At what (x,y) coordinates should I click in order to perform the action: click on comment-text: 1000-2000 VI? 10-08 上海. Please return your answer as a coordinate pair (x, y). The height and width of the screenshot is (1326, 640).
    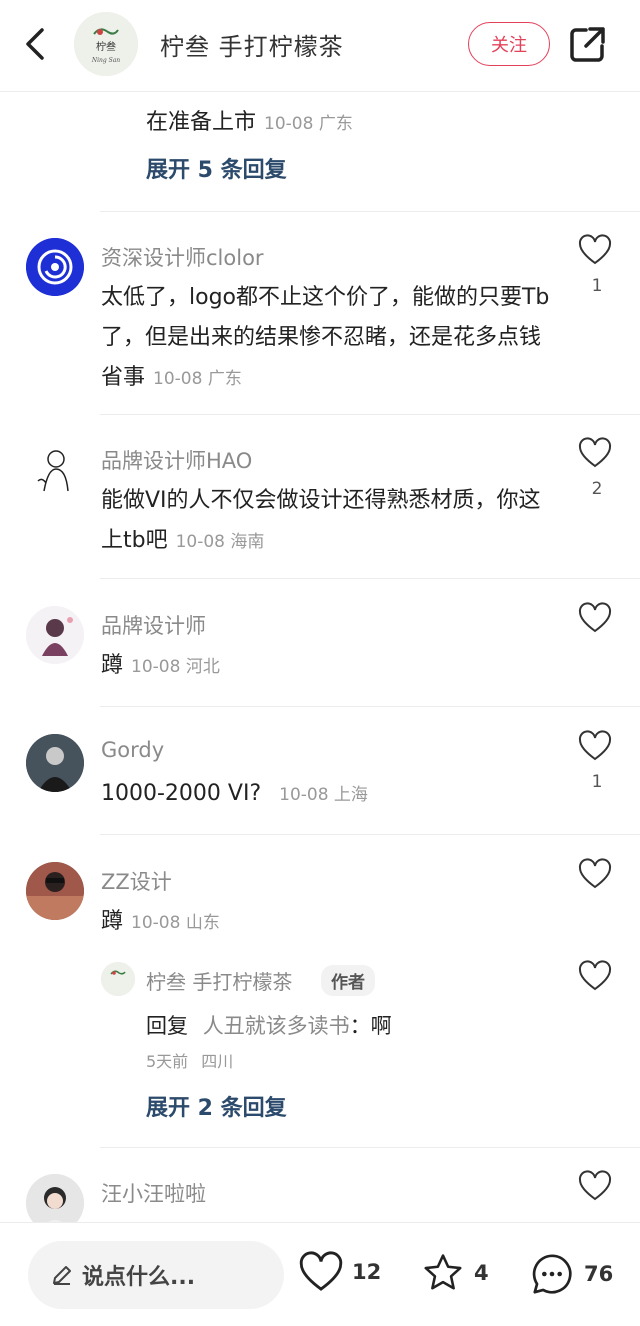
    Looking at the image, I should click on (234, 793).